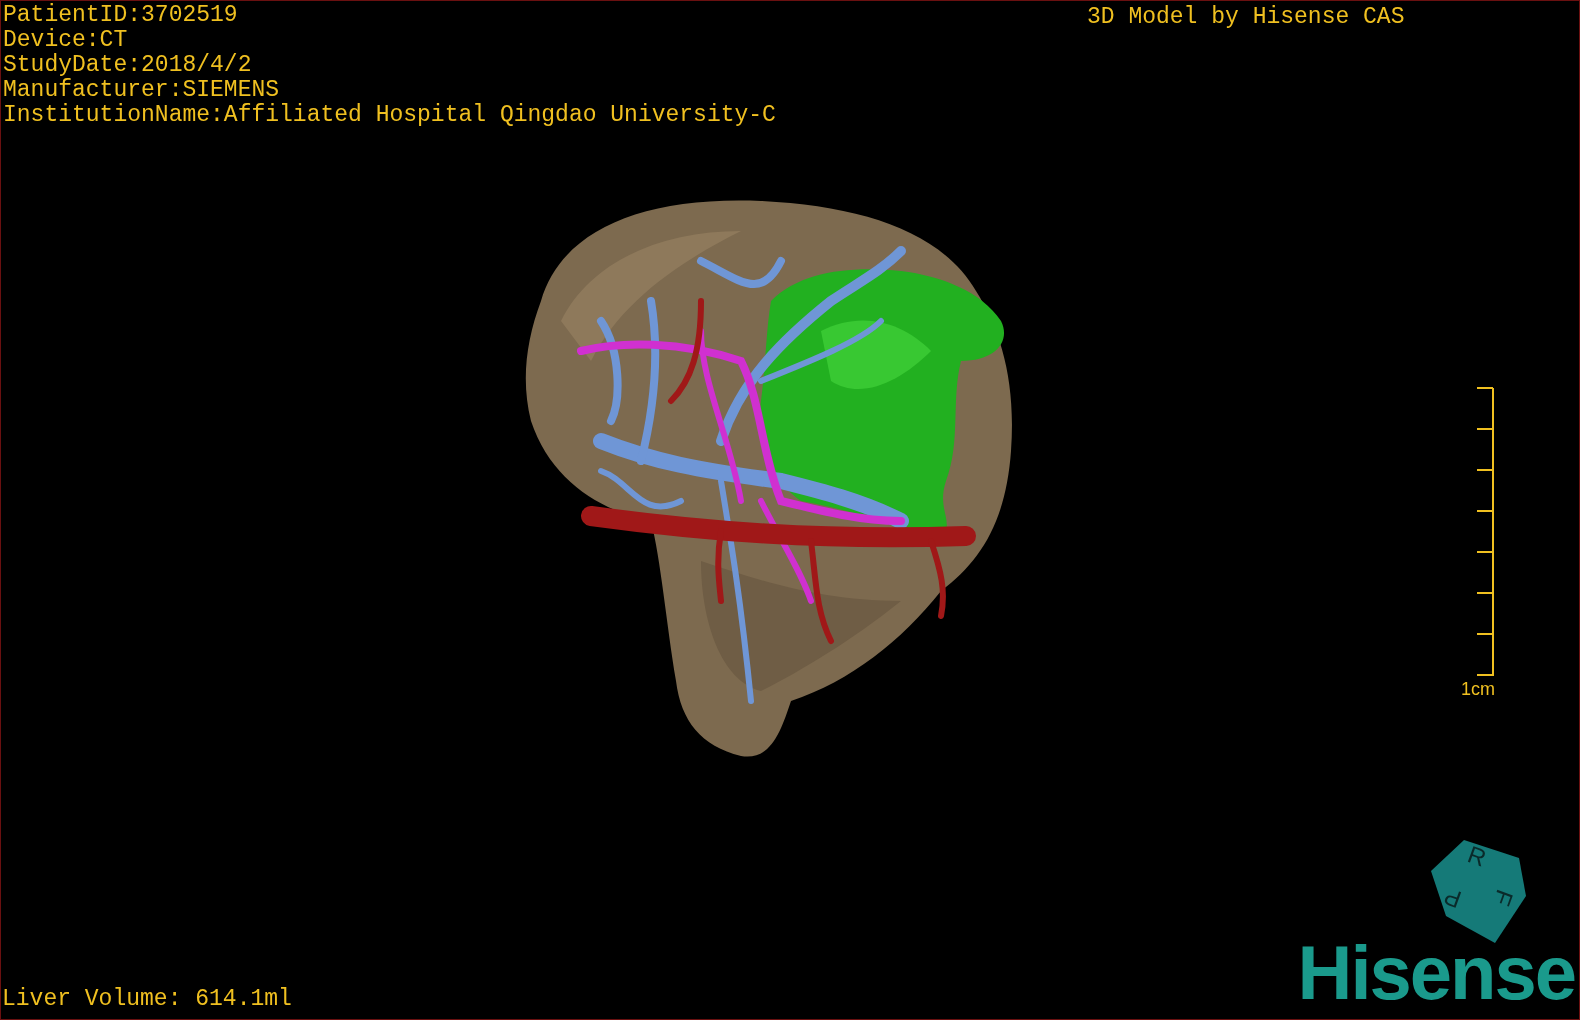 This screenshot has width=1580, height=1020. Describe the element at coordinates (147, 999) in the screenshot. I see `liver-volume-text: Liver Volume: 614.1ml` at that location.